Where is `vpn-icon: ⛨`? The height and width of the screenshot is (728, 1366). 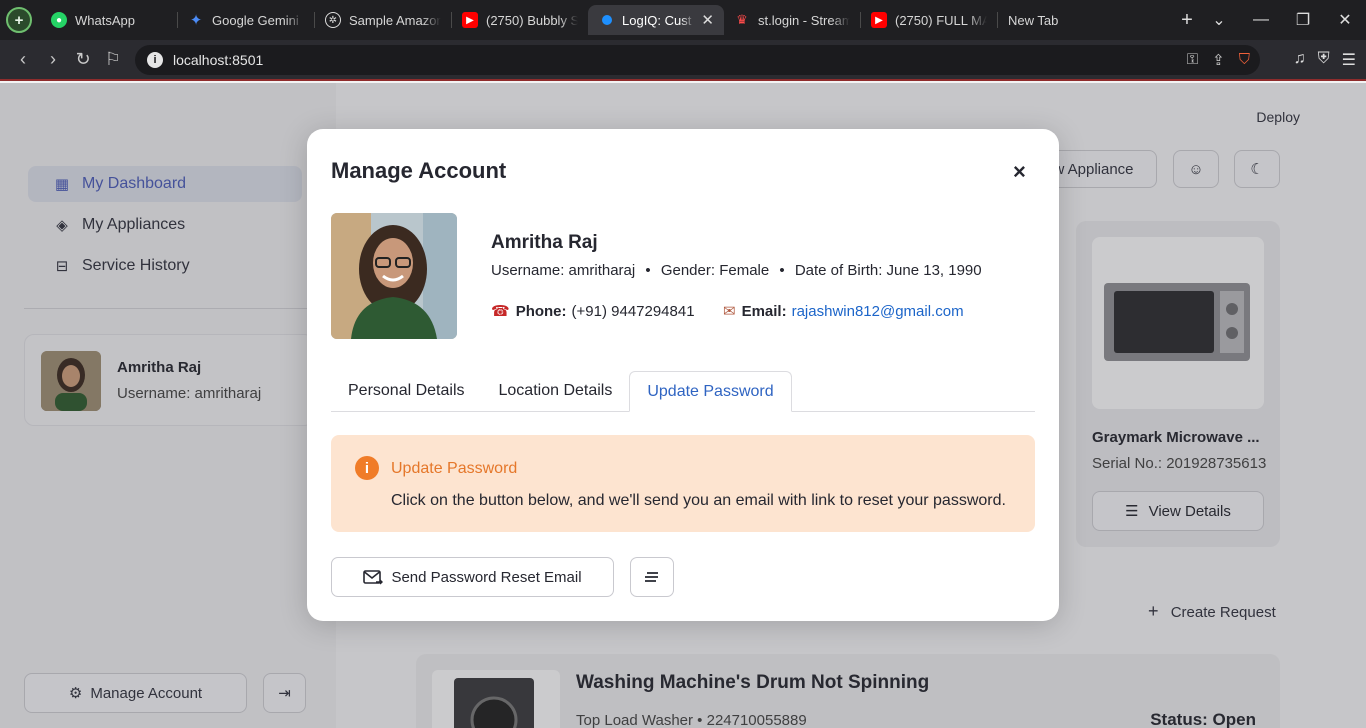 vpn-icon: ⛨ is located at coordinates (1324, 60).